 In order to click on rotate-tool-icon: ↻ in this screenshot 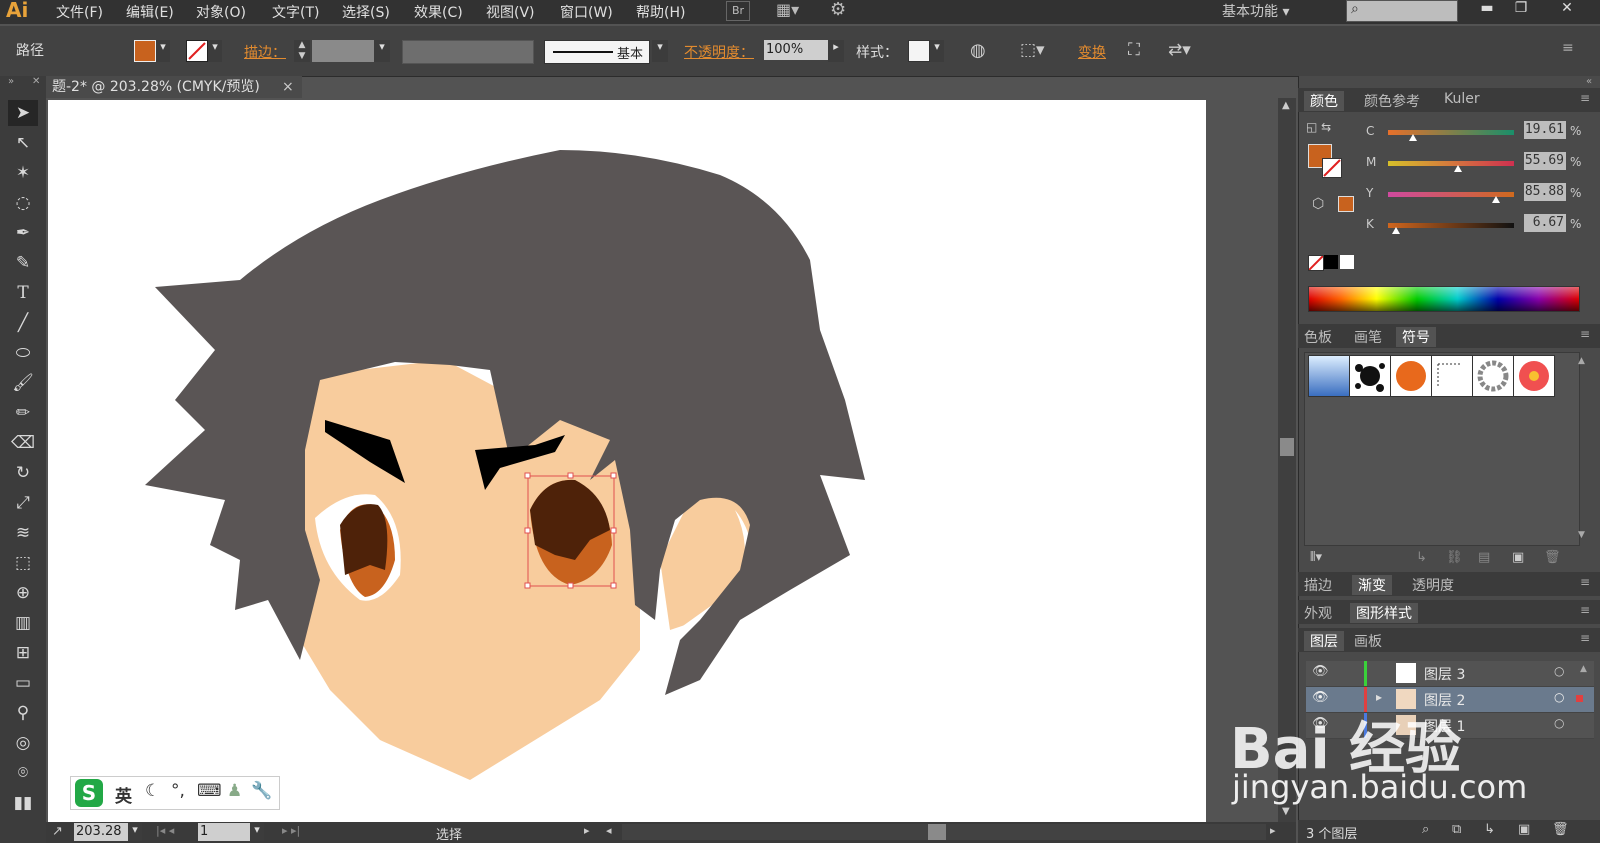, I will do `click(23, 473)`.